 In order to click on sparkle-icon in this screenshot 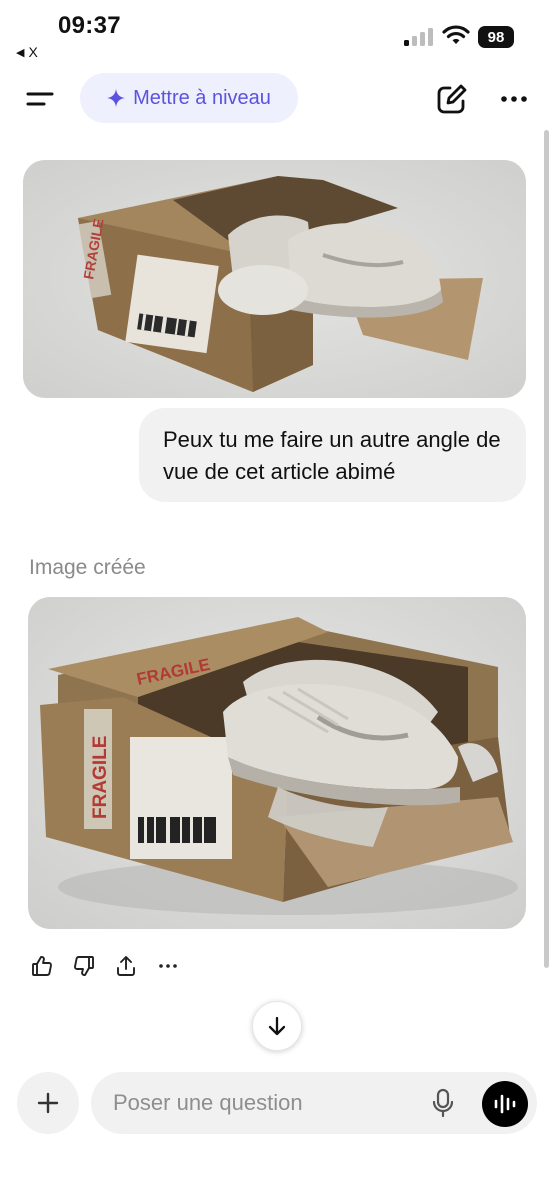, I will do `click(116, 98)`.